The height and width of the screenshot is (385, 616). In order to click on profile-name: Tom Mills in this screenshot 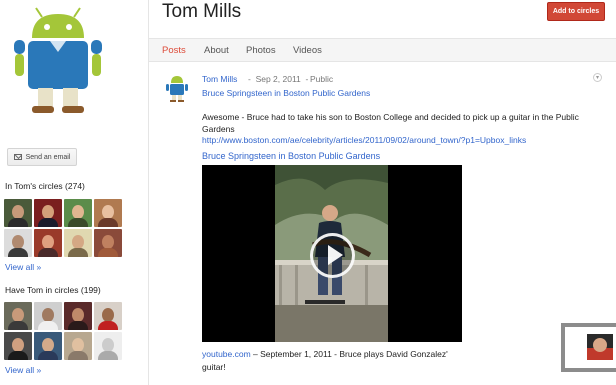, I will do `click(202, 11)`.